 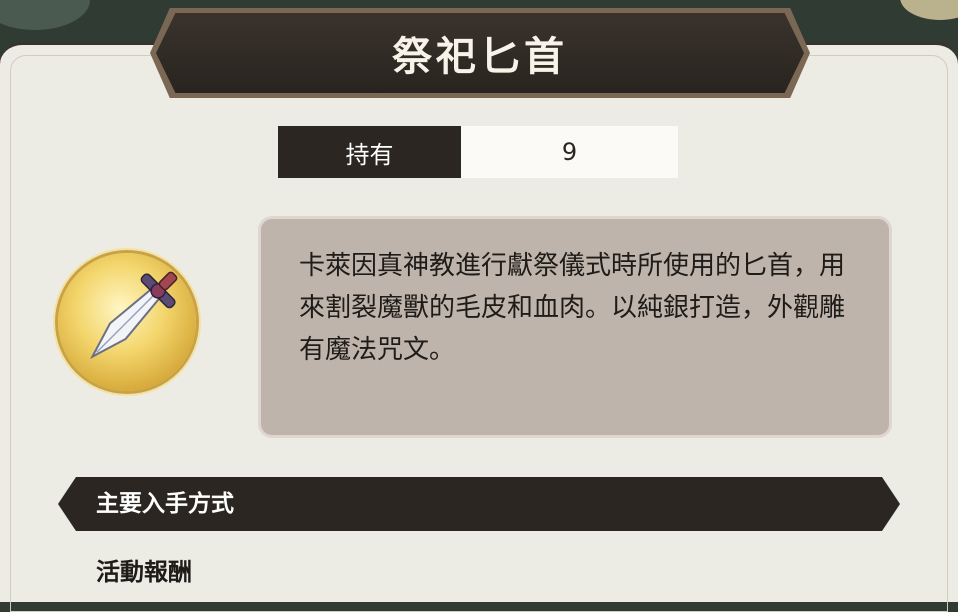 I want to click on item-name: 祭祀匕首, so click(x=480, y=57).